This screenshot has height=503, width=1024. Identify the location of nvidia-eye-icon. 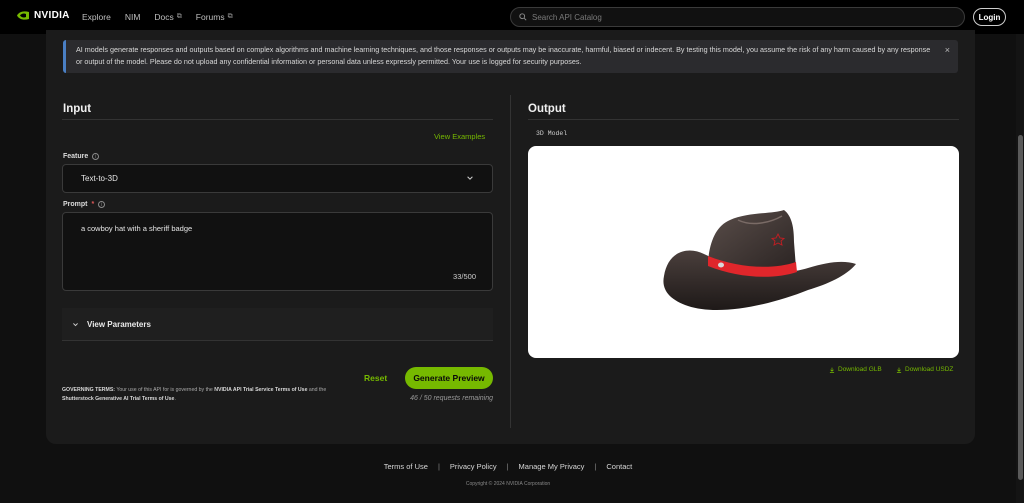
(23, 15).